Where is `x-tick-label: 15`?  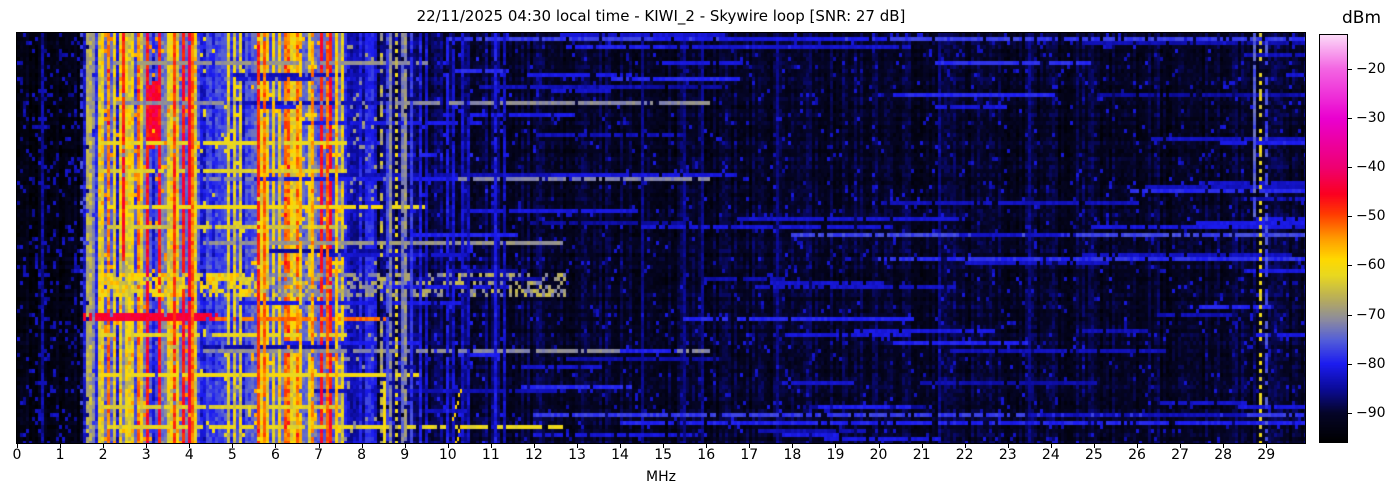
x-tick-label: 15 is located at coordinates (663, 455).